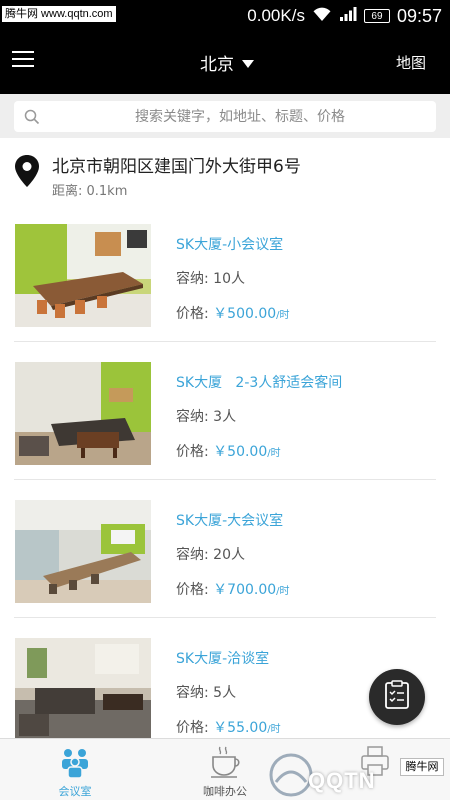 Image resolution: width=450 pixels, height=800 pixels. I want to click on price-value: ￥500.00, so click(245, 314).